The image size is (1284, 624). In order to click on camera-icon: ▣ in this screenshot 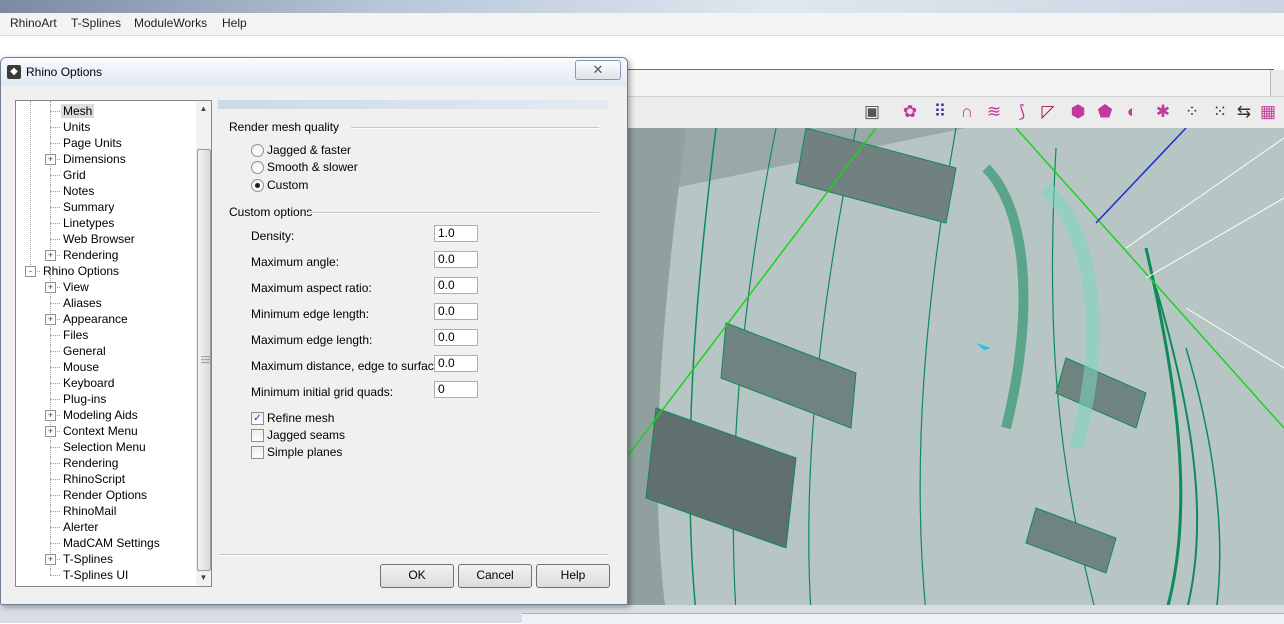, I will do `click(872, 112)`.